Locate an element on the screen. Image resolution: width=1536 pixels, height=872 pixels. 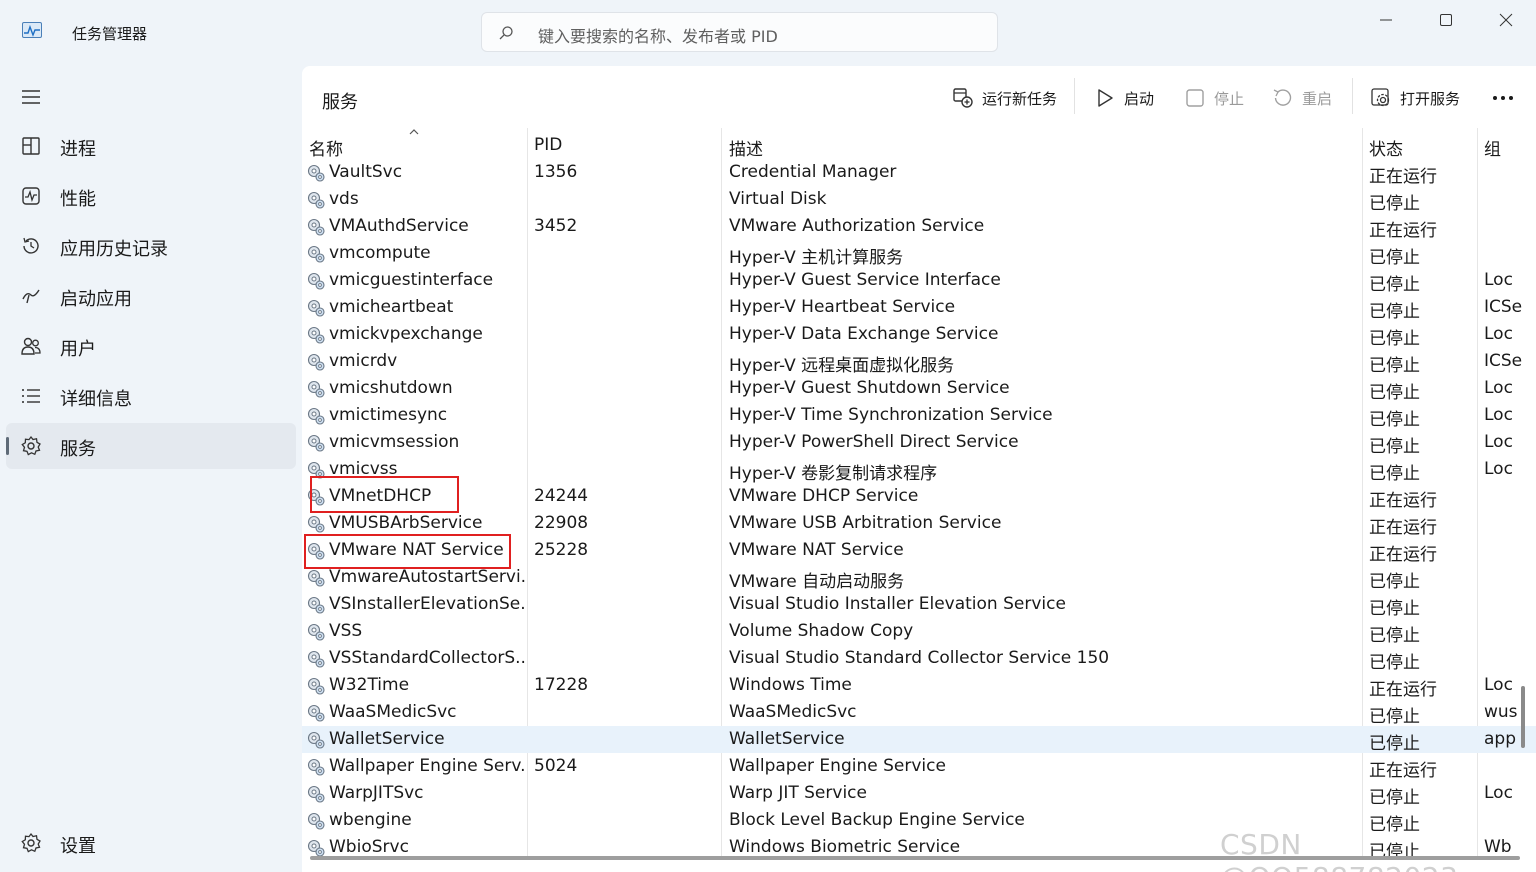
maximize-icon is located at coordinates (1446, 20).